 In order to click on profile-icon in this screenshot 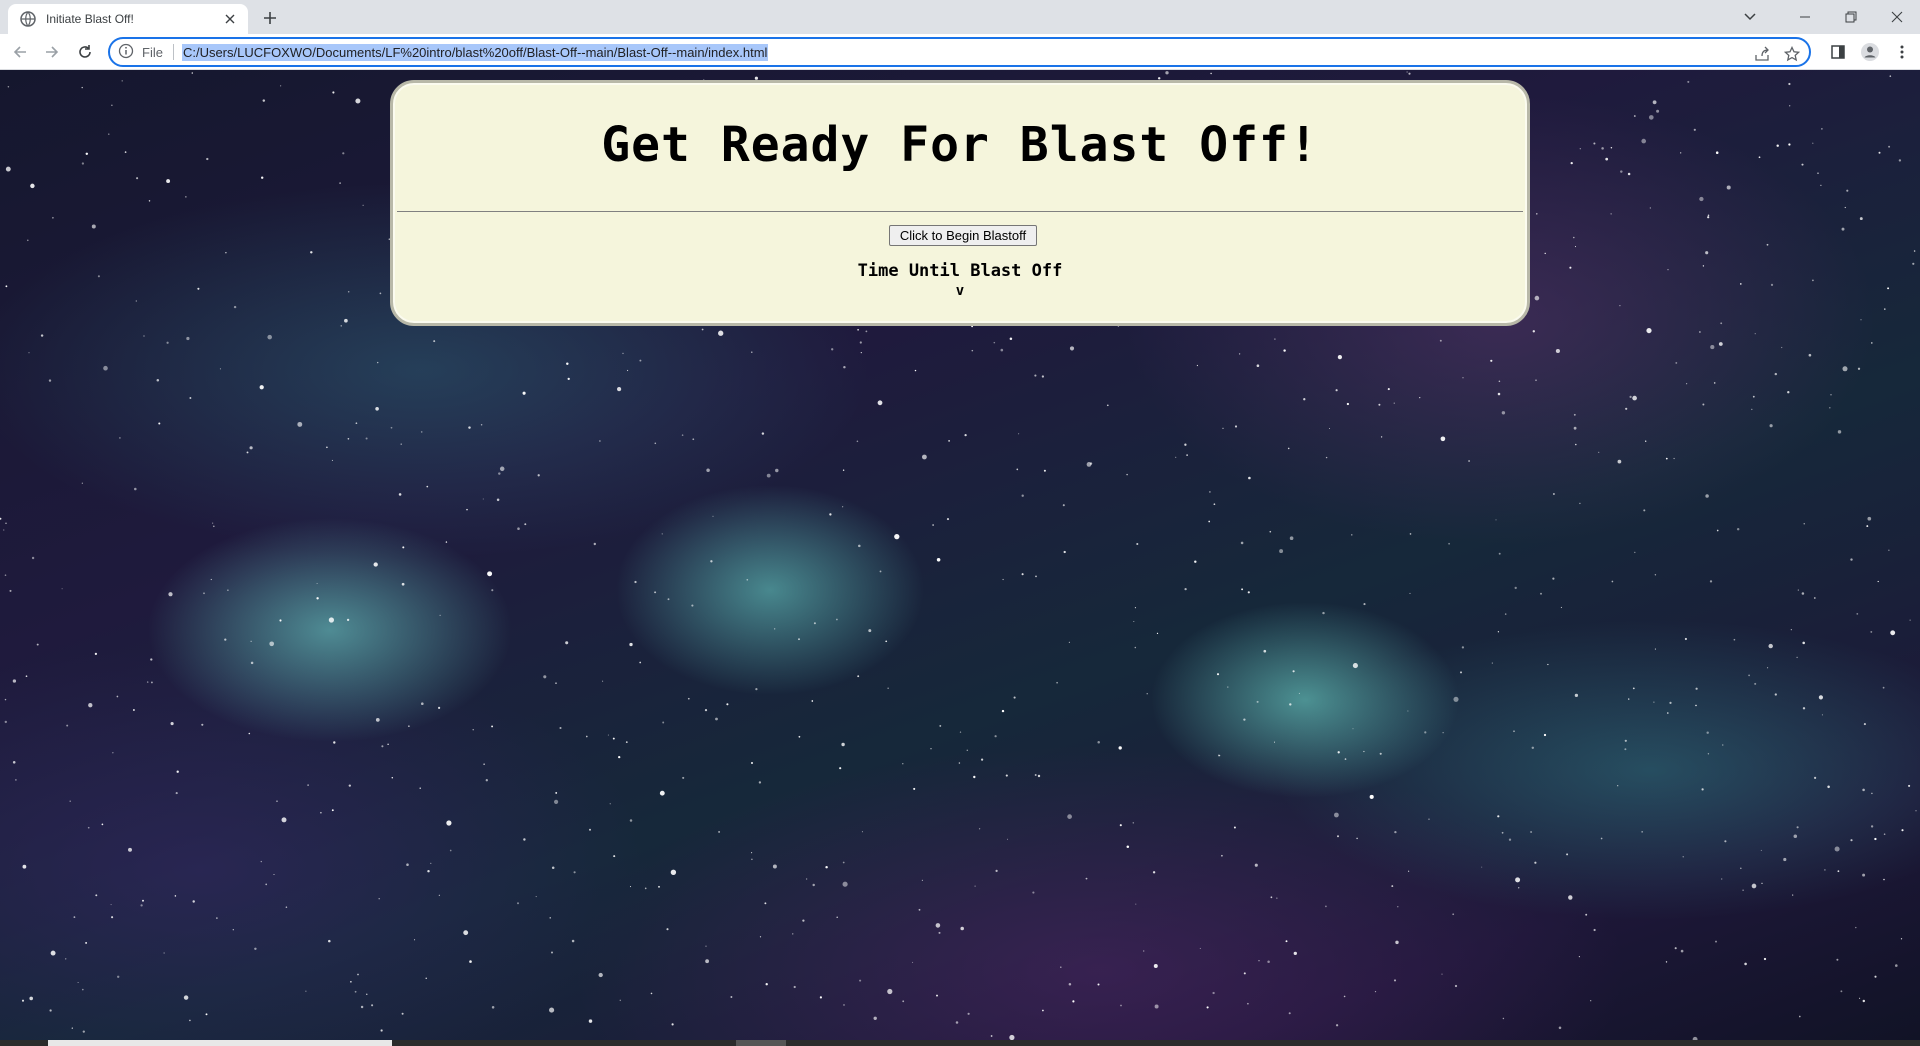, I will do `click(1870, 52)`.